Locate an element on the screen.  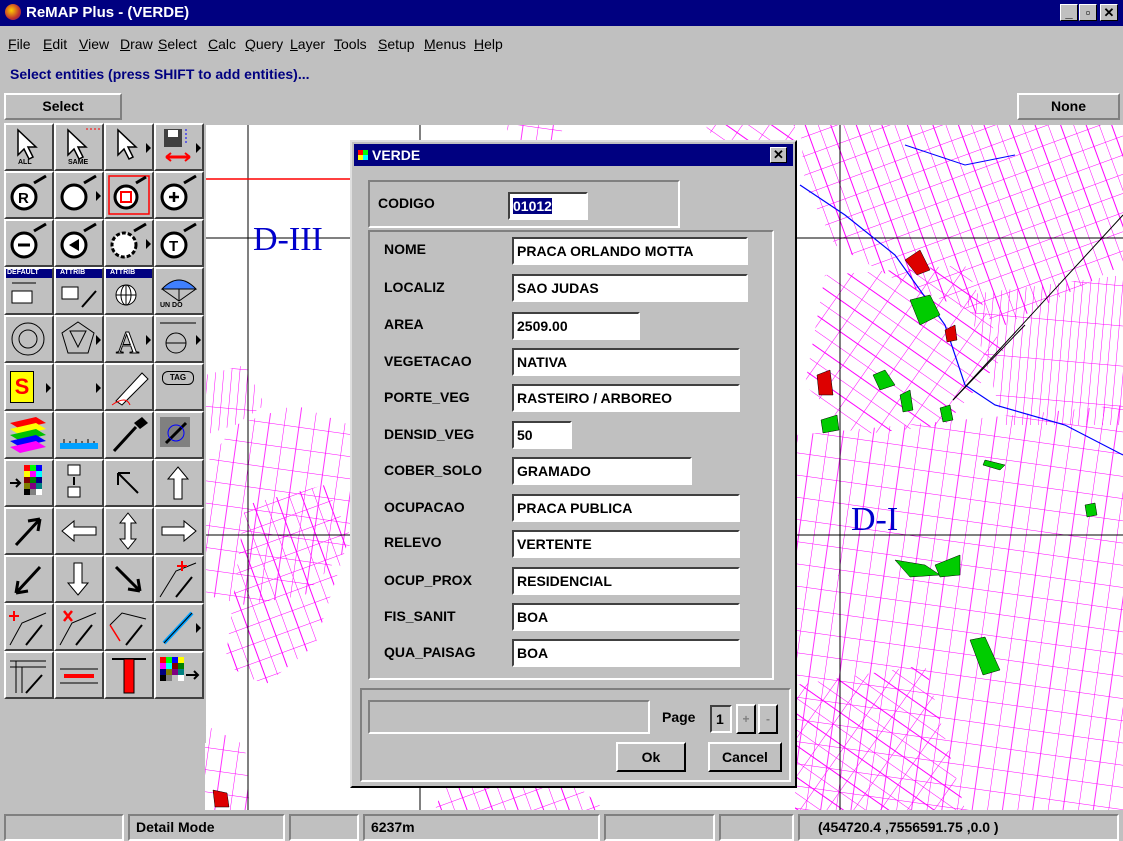
insert-vertex-tool is located at coordinates (29, 627).